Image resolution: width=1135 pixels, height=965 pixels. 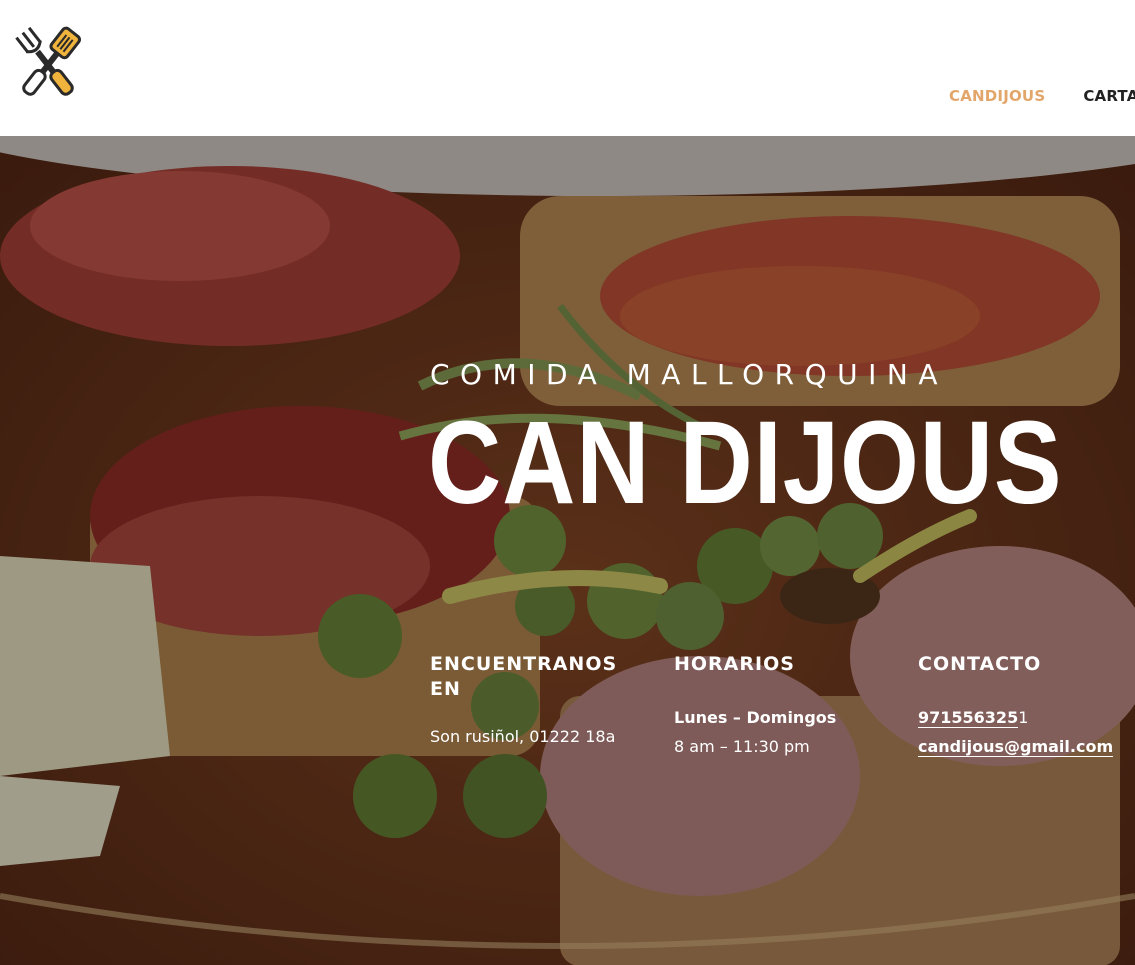 What do you see at coordinates (745, 463) in the screenshot?
I see `hero-title: CAN DIJOUS` at bounding box center [745, 463].